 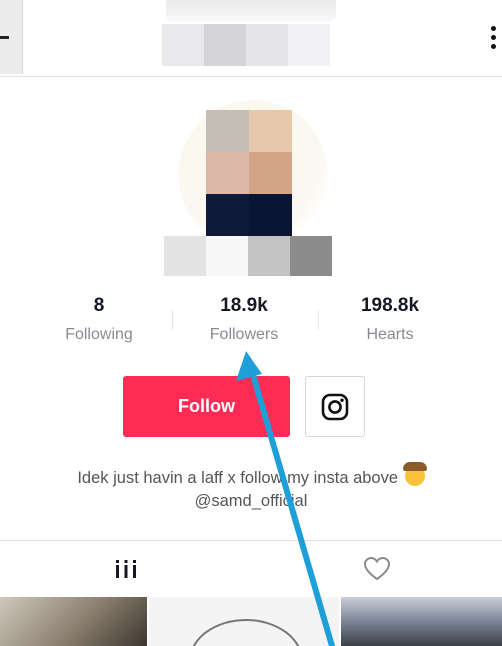 I want to click on heart-icon, so click(x=376, y=568).